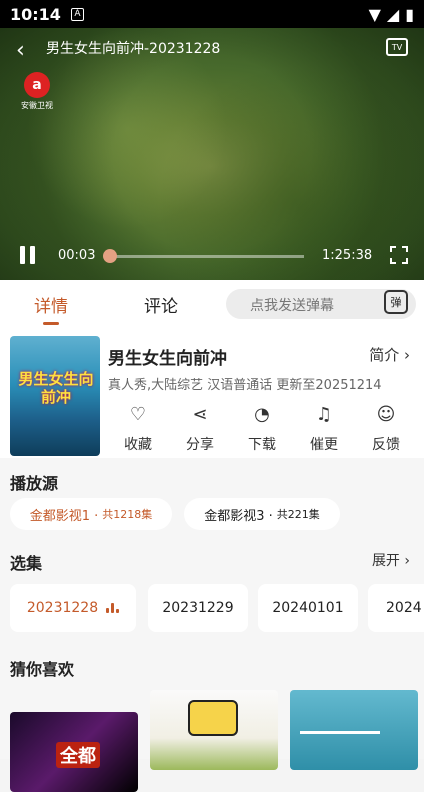 This screenshot has height=792, width=424. What do you see at coordinates (167, 359) in the screenshot?
I see `show-title: 男生女生向前冲` at bounding box center [167, 359].